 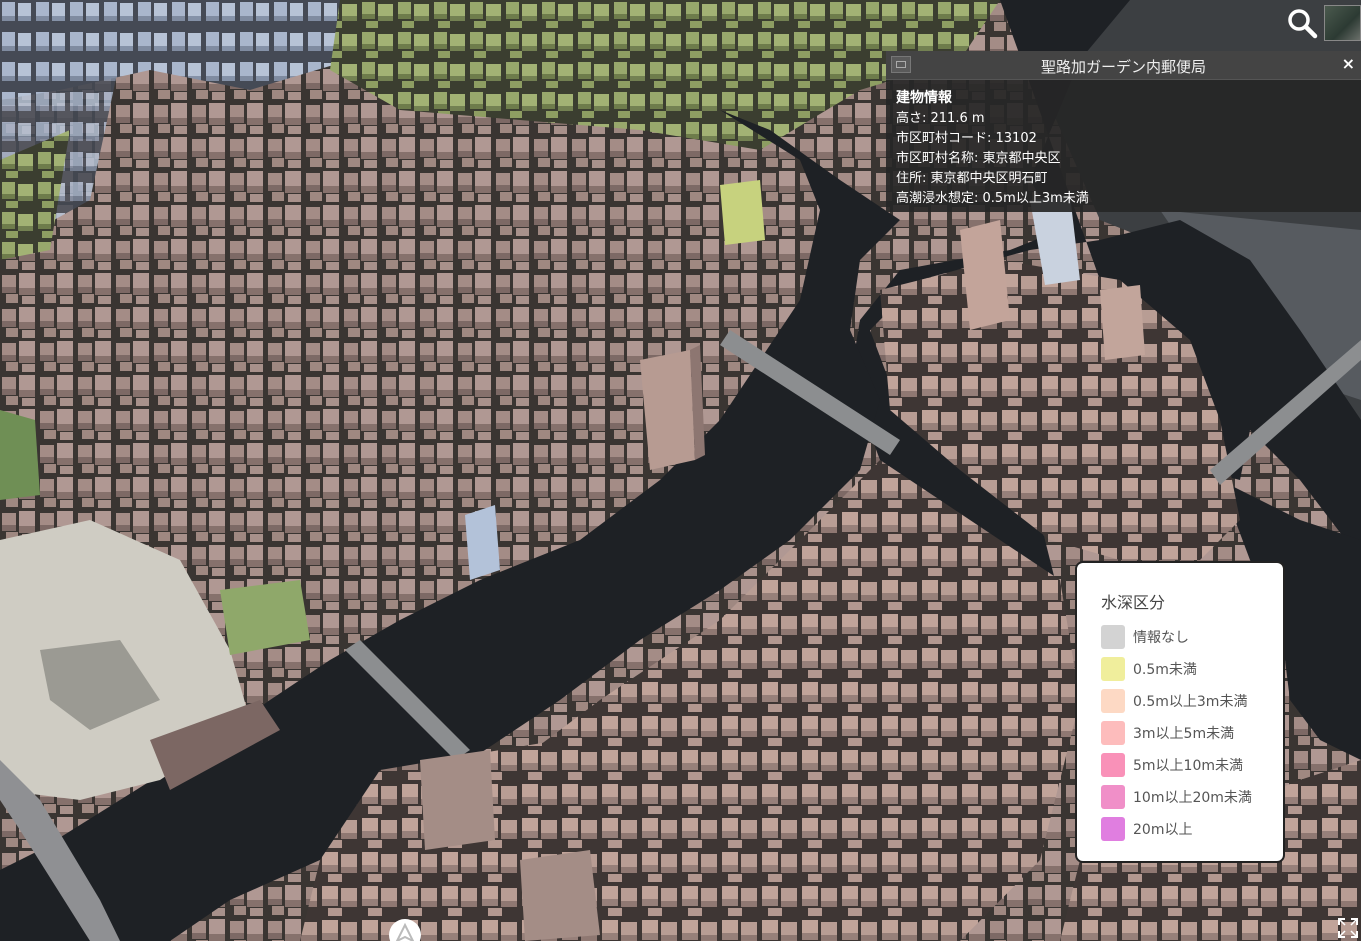 What do you see at coordinates (992, 198) in the screenshot?
I see `info-line-storm-surge: 高潮浸水想定: 0.5m以上3m未満` at bounding box center [992, 198].